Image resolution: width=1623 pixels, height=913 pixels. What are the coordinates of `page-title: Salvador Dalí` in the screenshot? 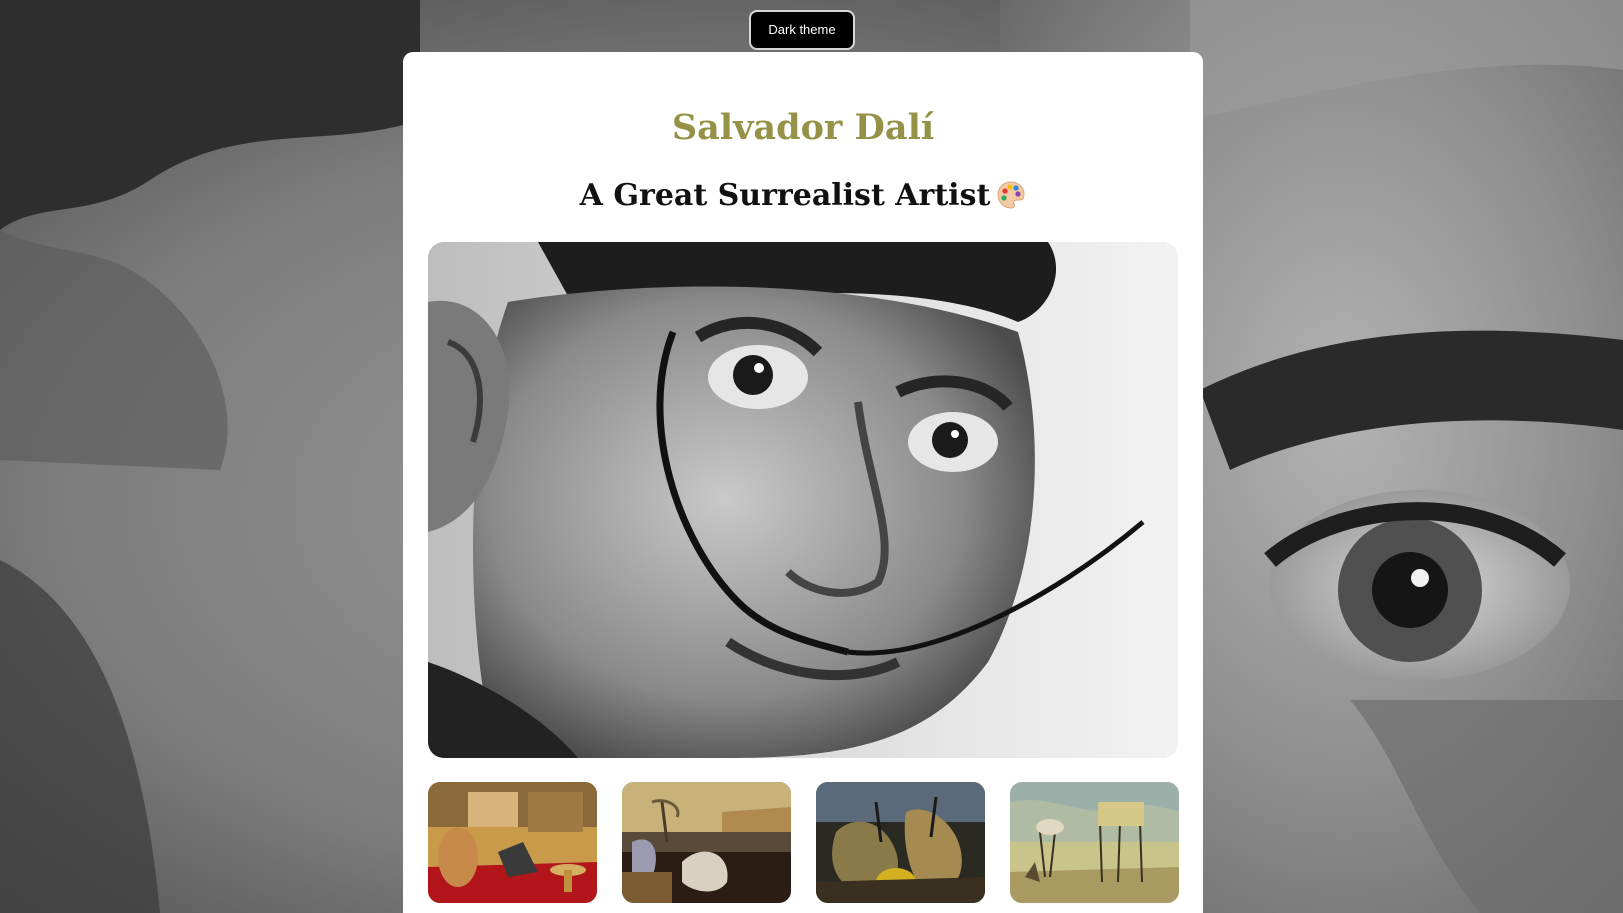 It's located at (803, 127).